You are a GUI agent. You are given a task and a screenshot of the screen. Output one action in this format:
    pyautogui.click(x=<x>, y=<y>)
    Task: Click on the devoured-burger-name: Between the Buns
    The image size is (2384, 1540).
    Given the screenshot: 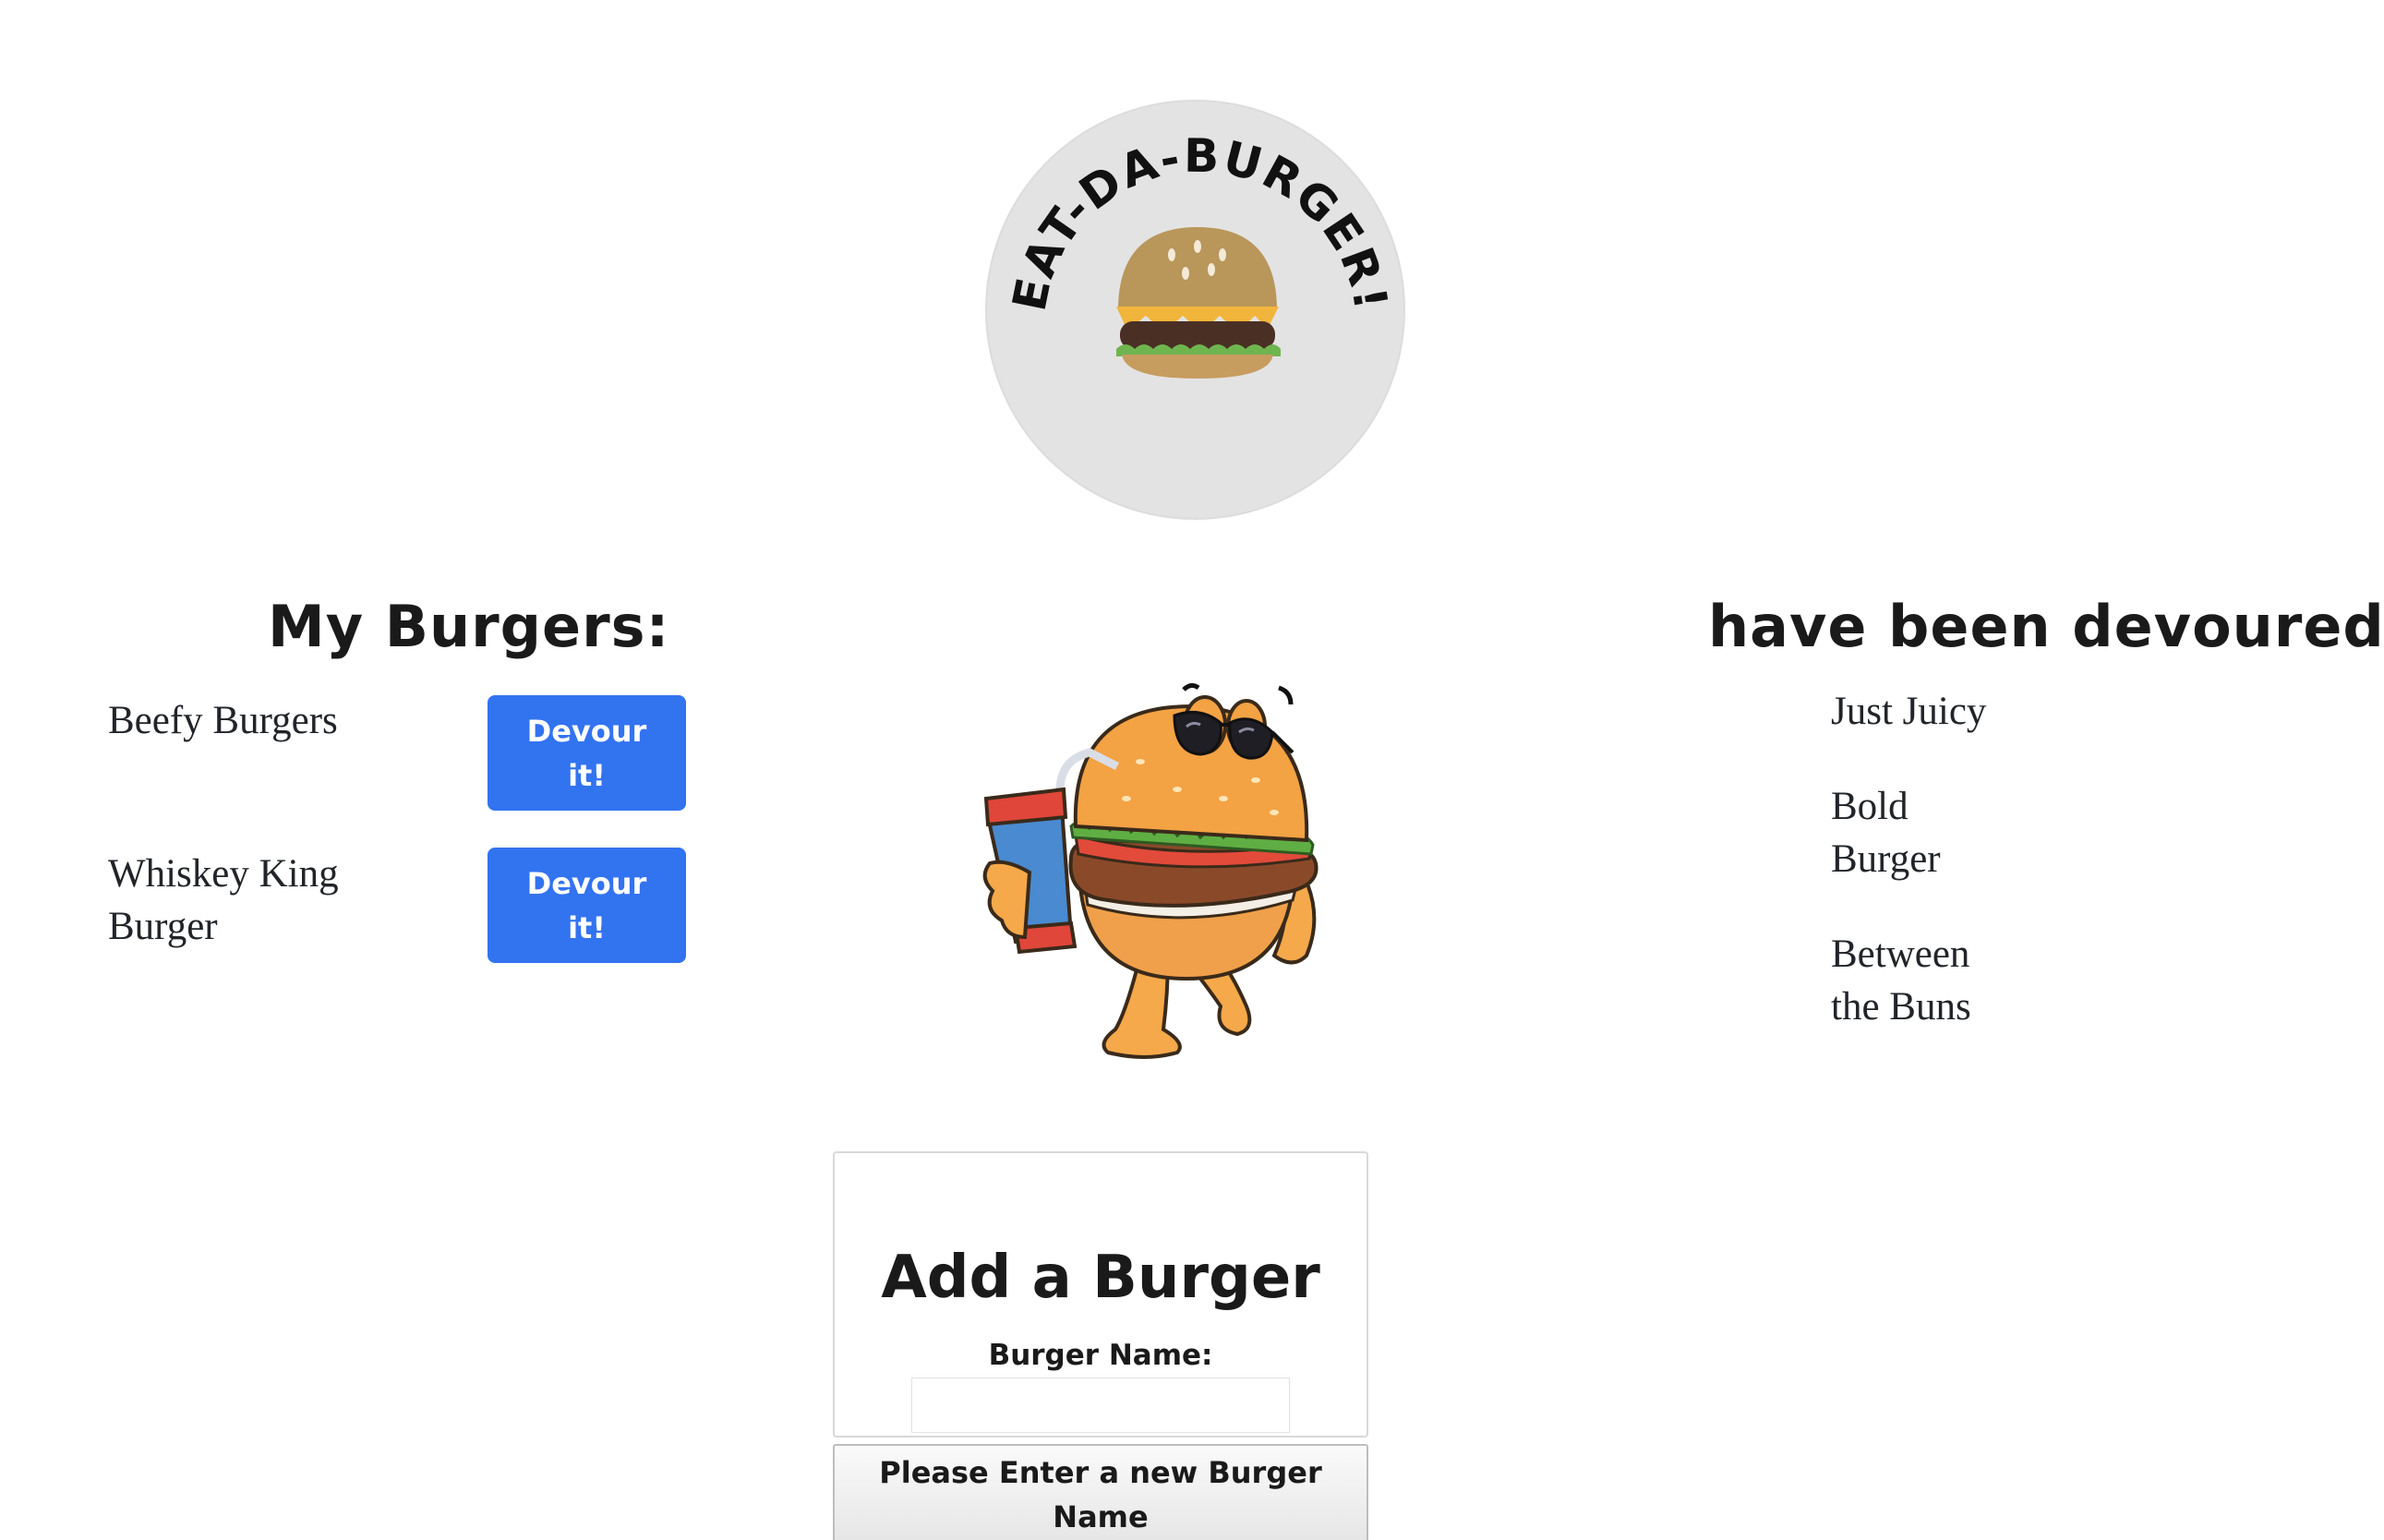 What is the action you would take?
    pyautogui.click(x=1901, y=981)
    